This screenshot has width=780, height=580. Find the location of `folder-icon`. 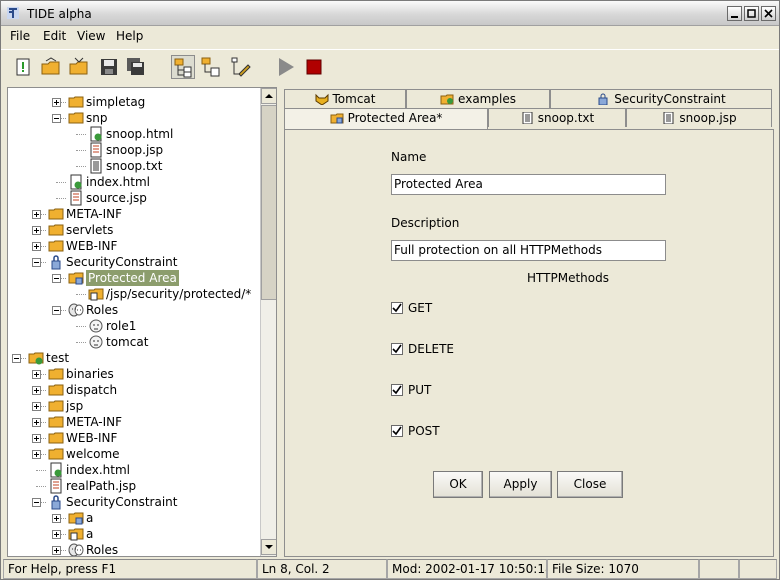

folder-icon is located at coordinates (56, 246).